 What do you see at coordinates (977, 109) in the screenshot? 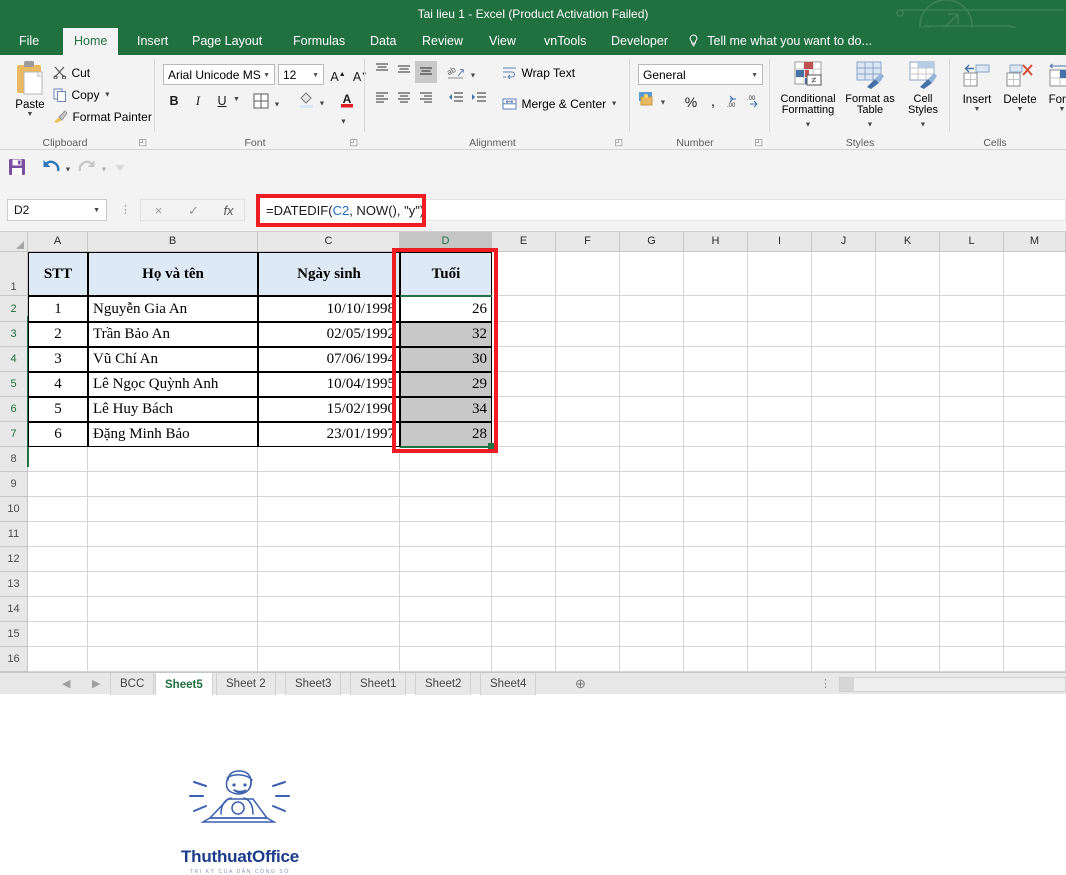
I see `insert-cells-caret: ▼` at bounding box center [977, 109].